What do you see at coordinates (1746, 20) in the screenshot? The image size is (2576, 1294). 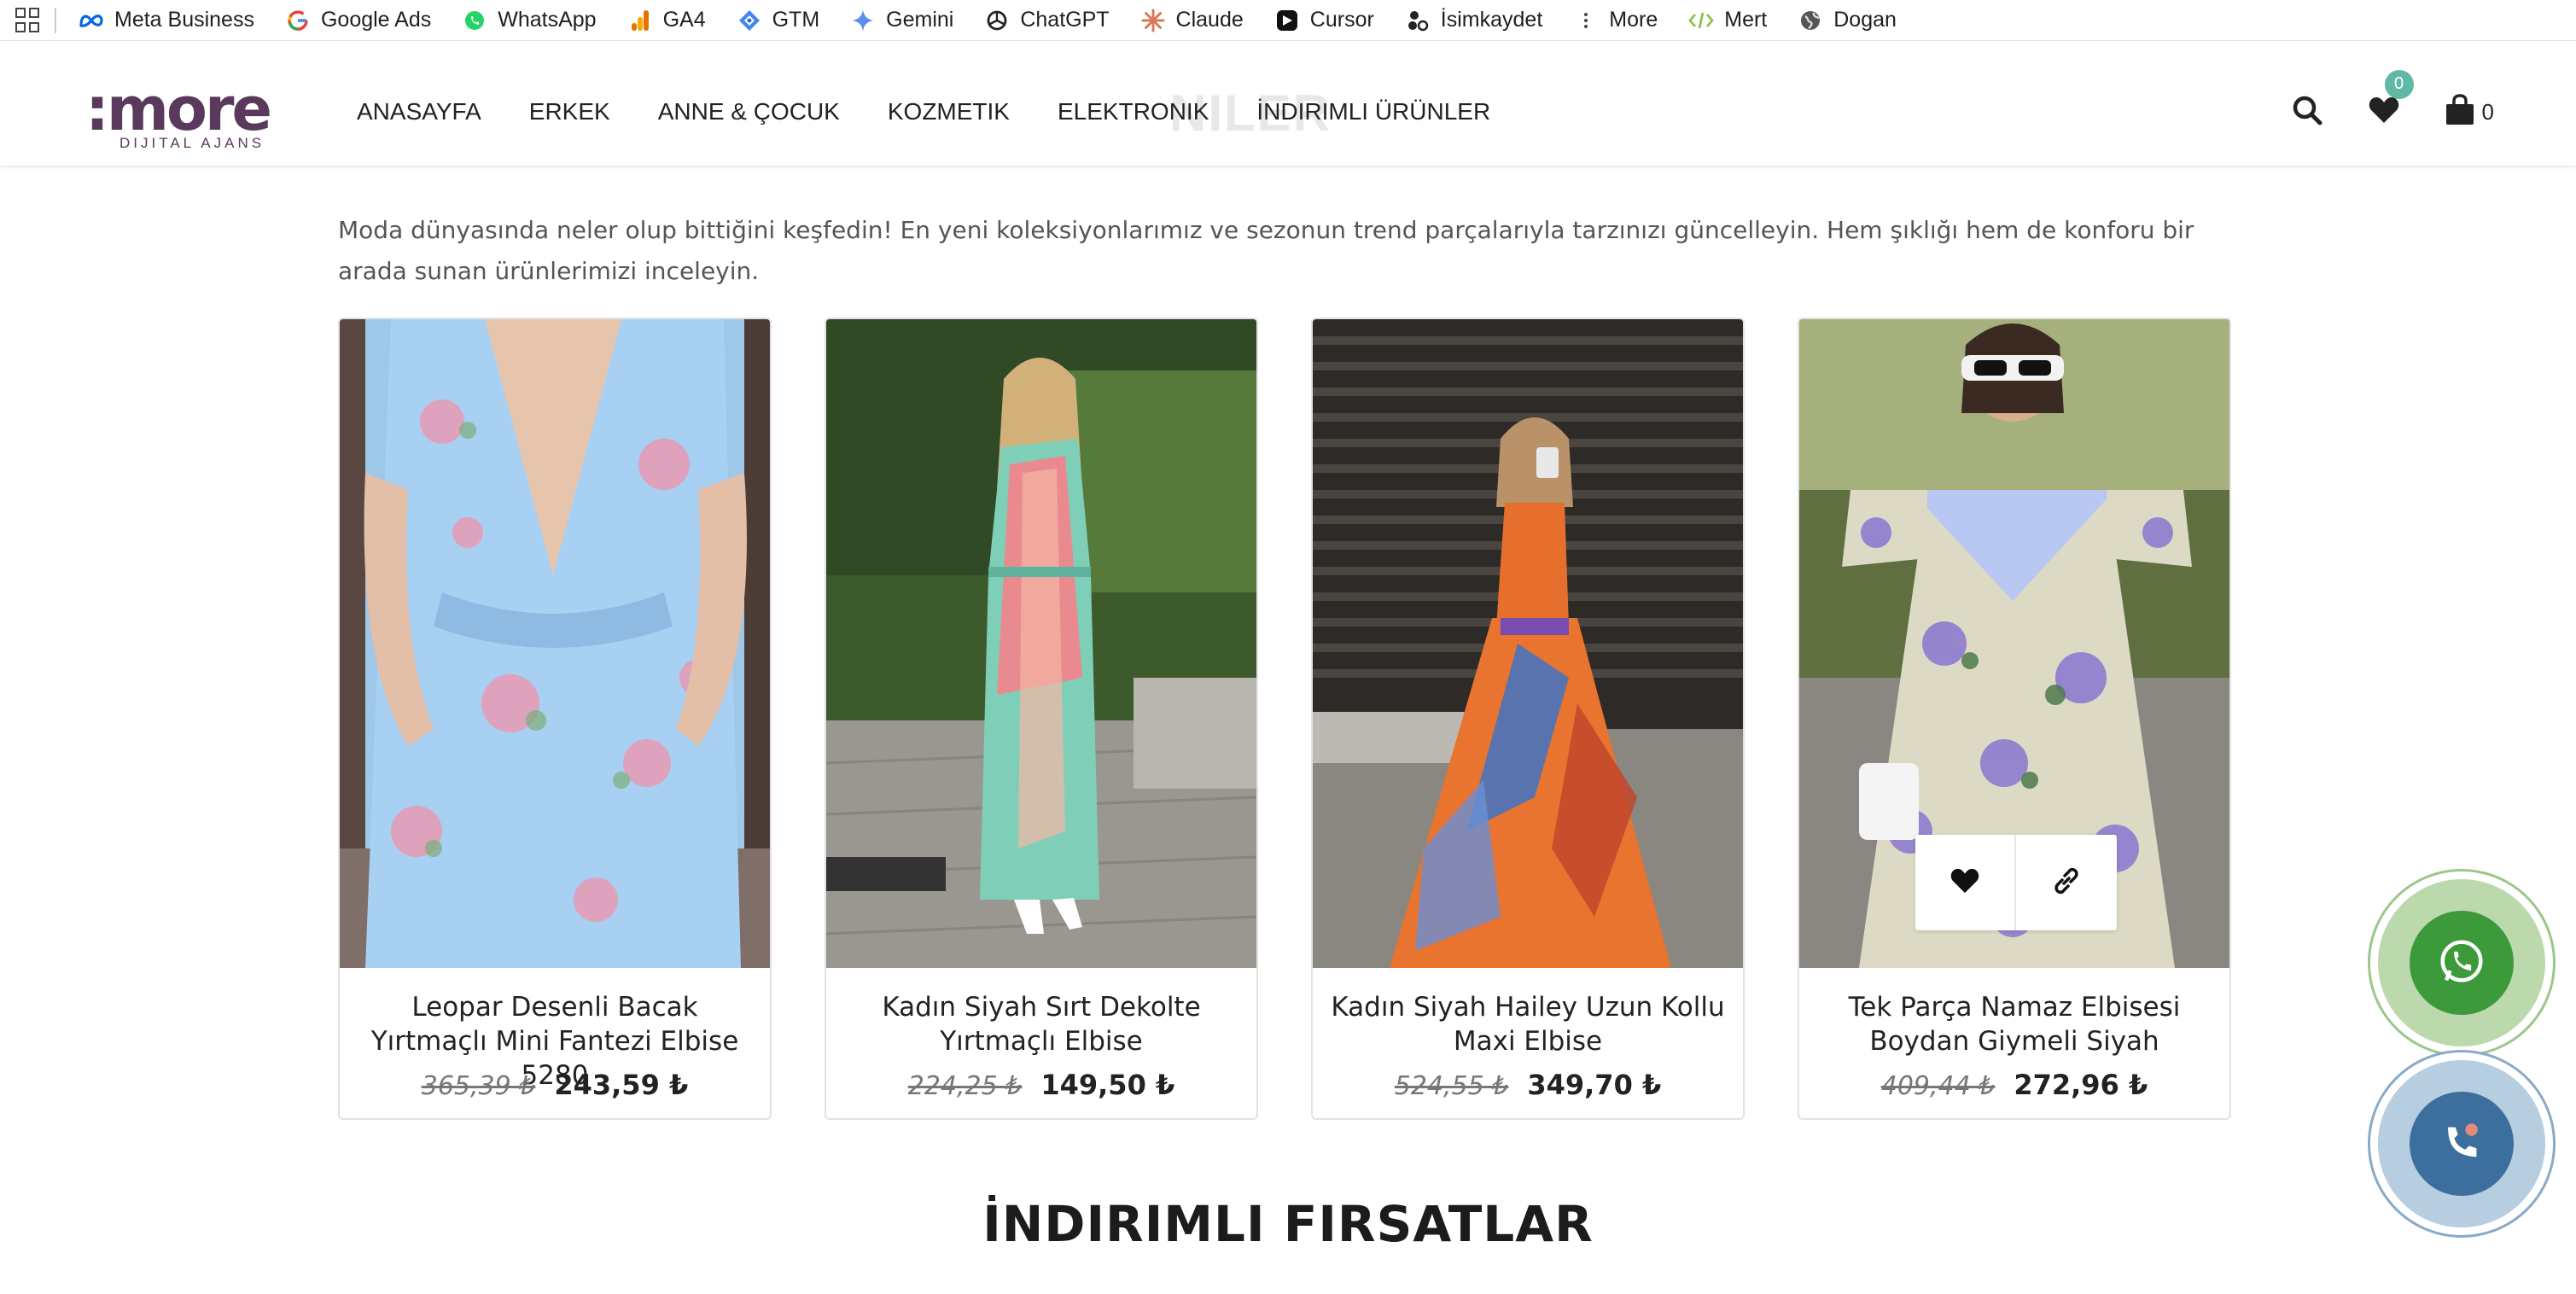 I see `bookmark-label: Mert` at bounding box center [1746, 20].